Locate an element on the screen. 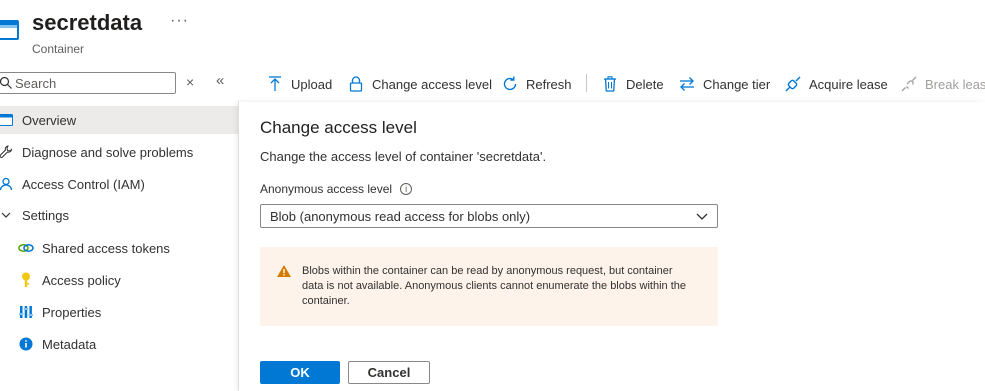 The image size is (985, 391). upload-label: Upload is located at coordinates (312, 84).